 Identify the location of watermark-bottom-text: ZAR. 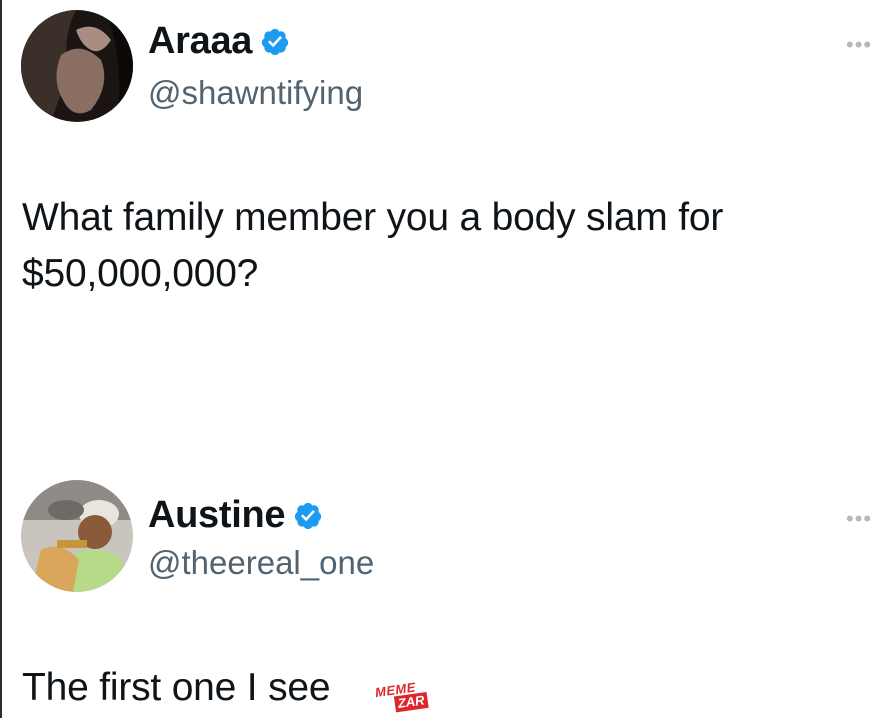
(411, 702).